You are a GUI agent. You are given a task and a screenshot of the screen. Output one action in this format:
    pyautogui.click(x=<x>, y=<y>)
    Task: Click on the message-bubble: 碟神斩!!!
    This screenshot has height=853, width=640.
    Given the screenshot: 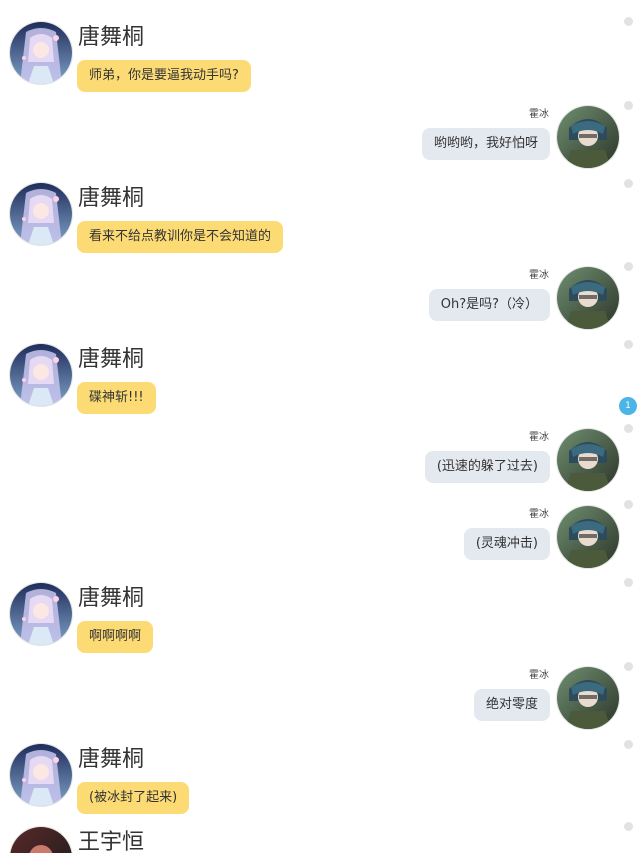 What is the action you would take?
    pyautogui.click(x=116, y=398)
    